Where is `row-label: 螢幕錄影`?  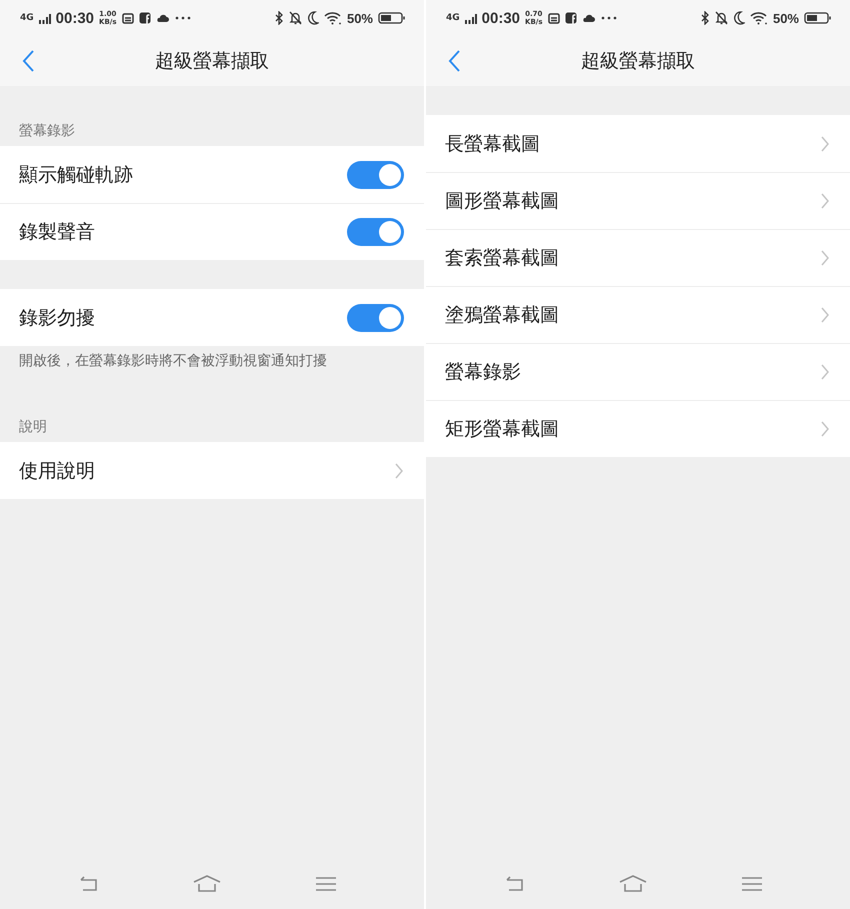 row-label: 螢幕錄影 is located at coordinates (483, 372).